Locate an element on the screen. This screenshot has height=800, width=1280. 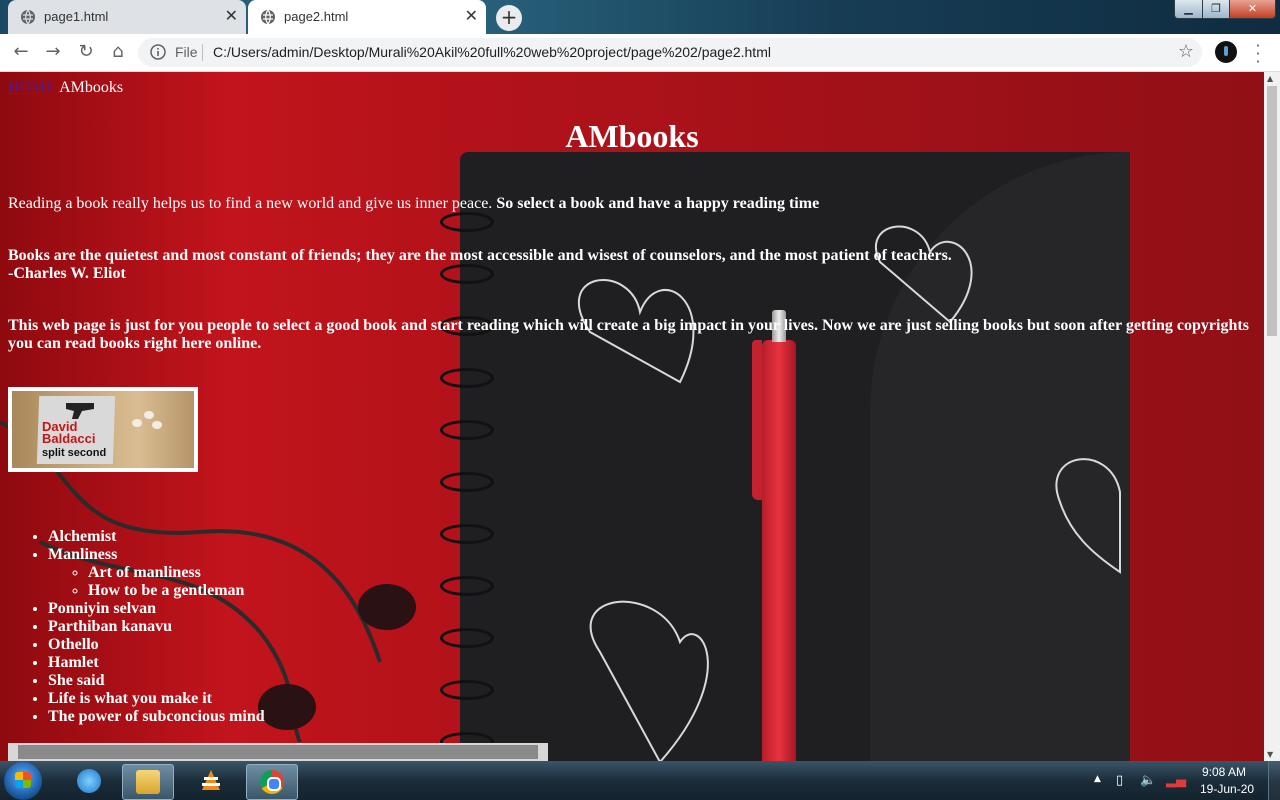
new-tab-button: + is located at coordinates (509, 18).